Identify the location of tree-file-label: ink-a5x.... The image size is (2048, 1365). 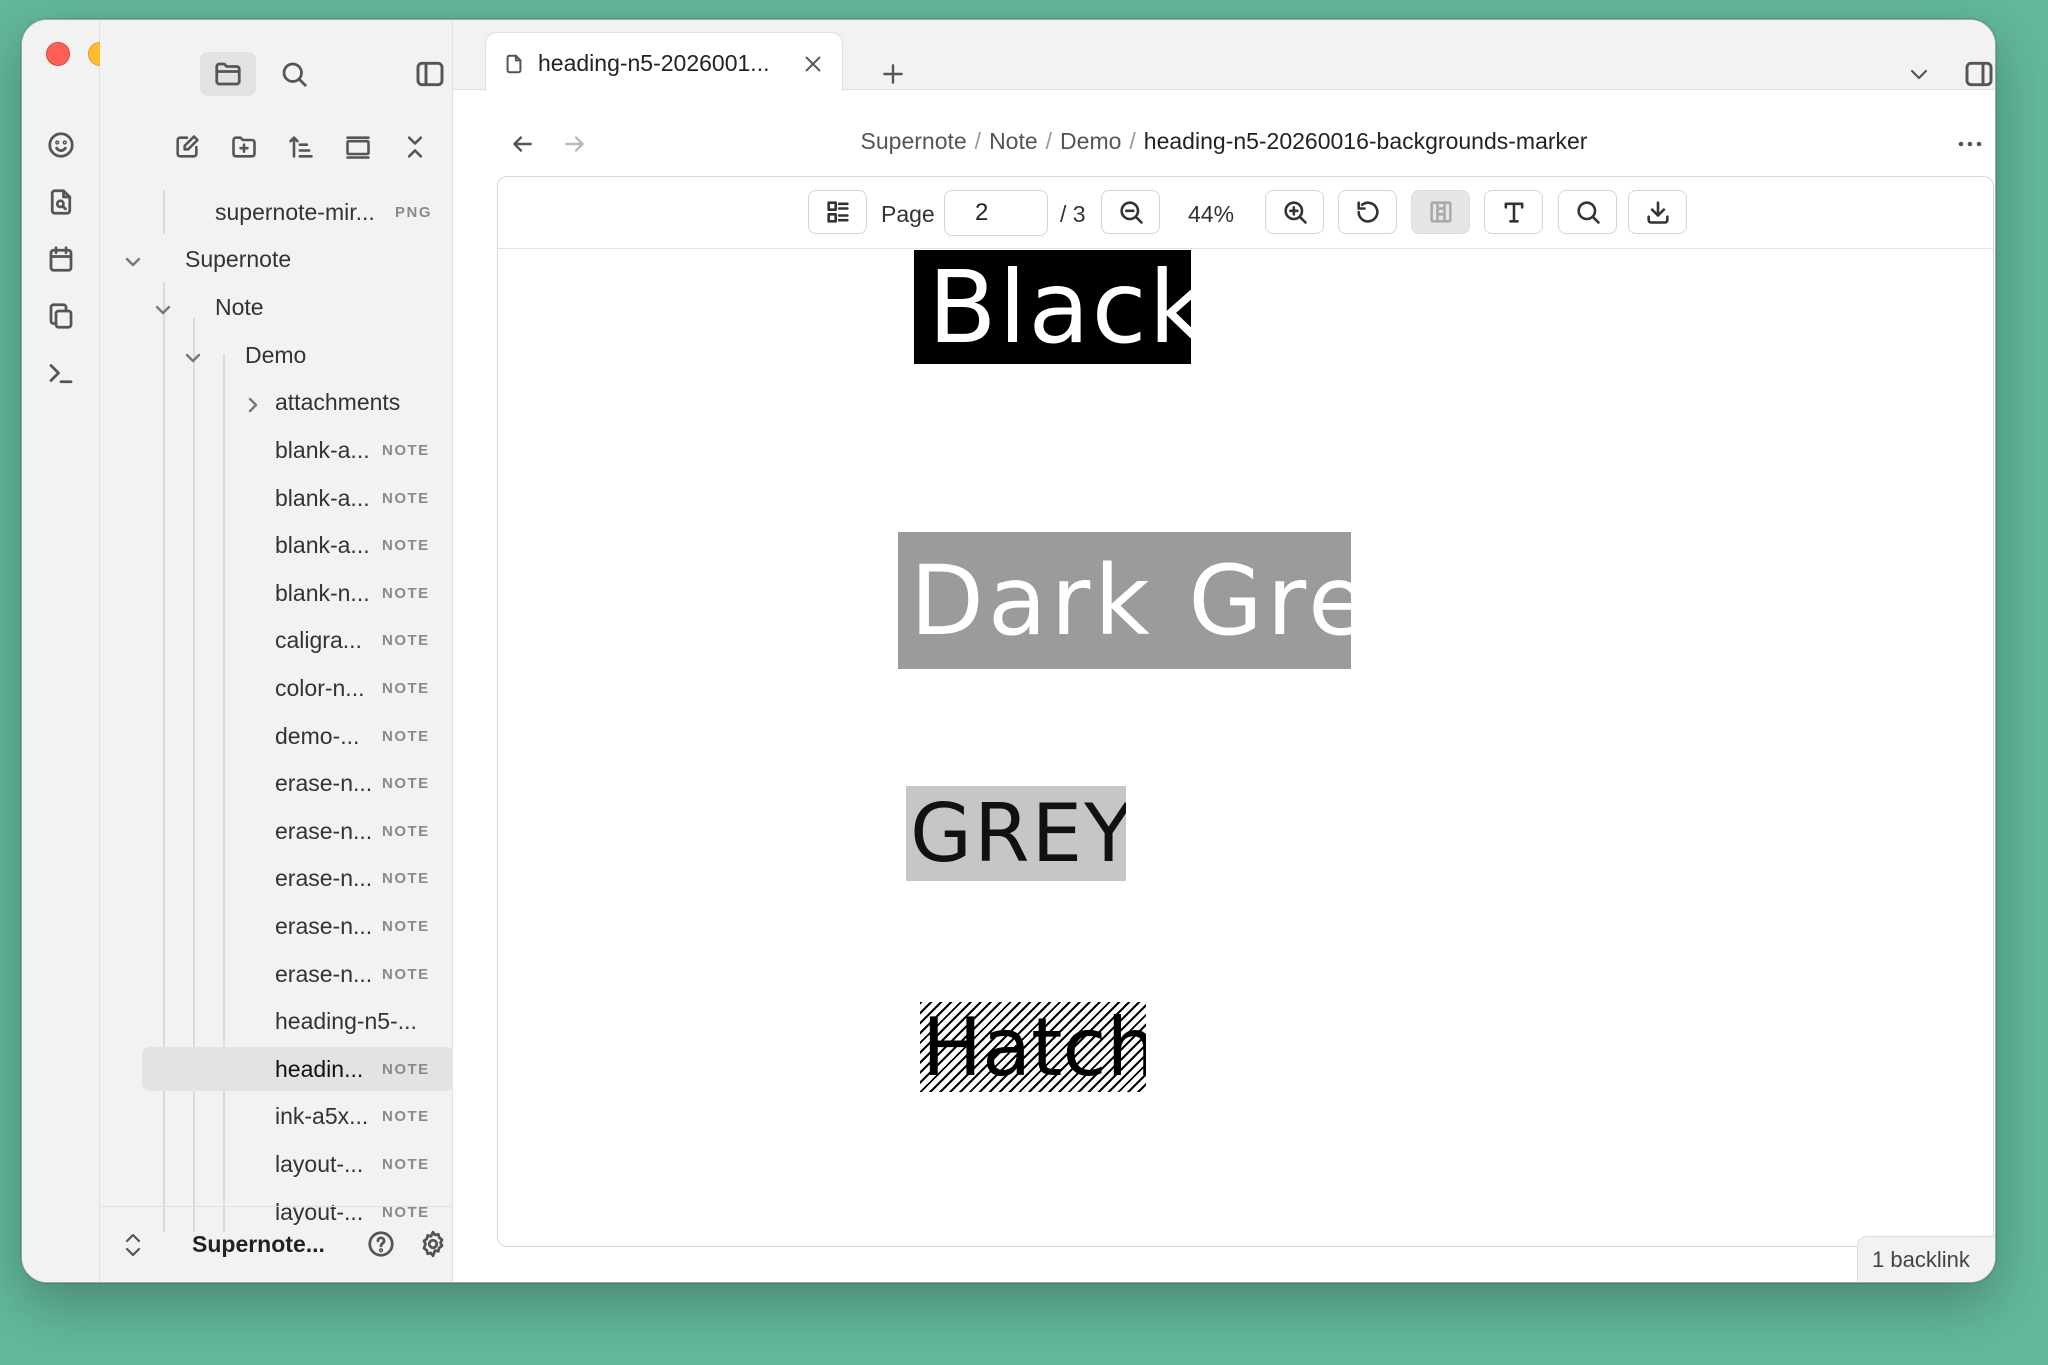
(322, 1115).